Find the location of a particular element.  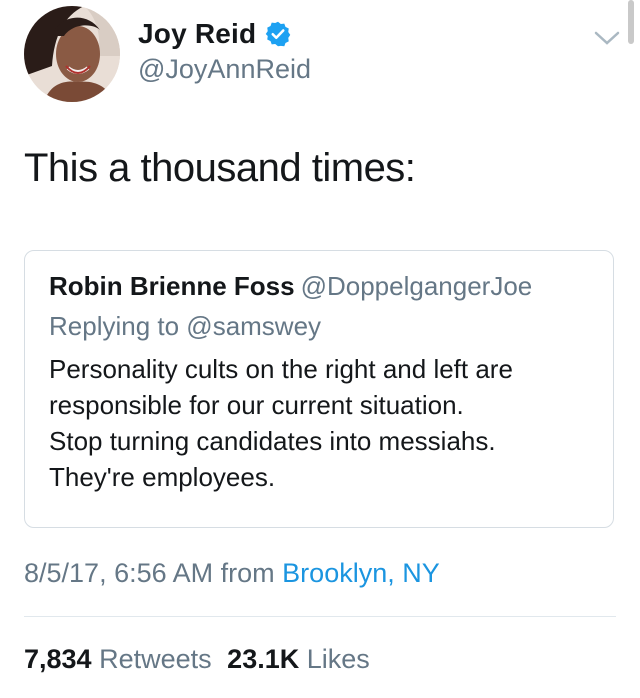

avatar is located at coordinates (72, 54).